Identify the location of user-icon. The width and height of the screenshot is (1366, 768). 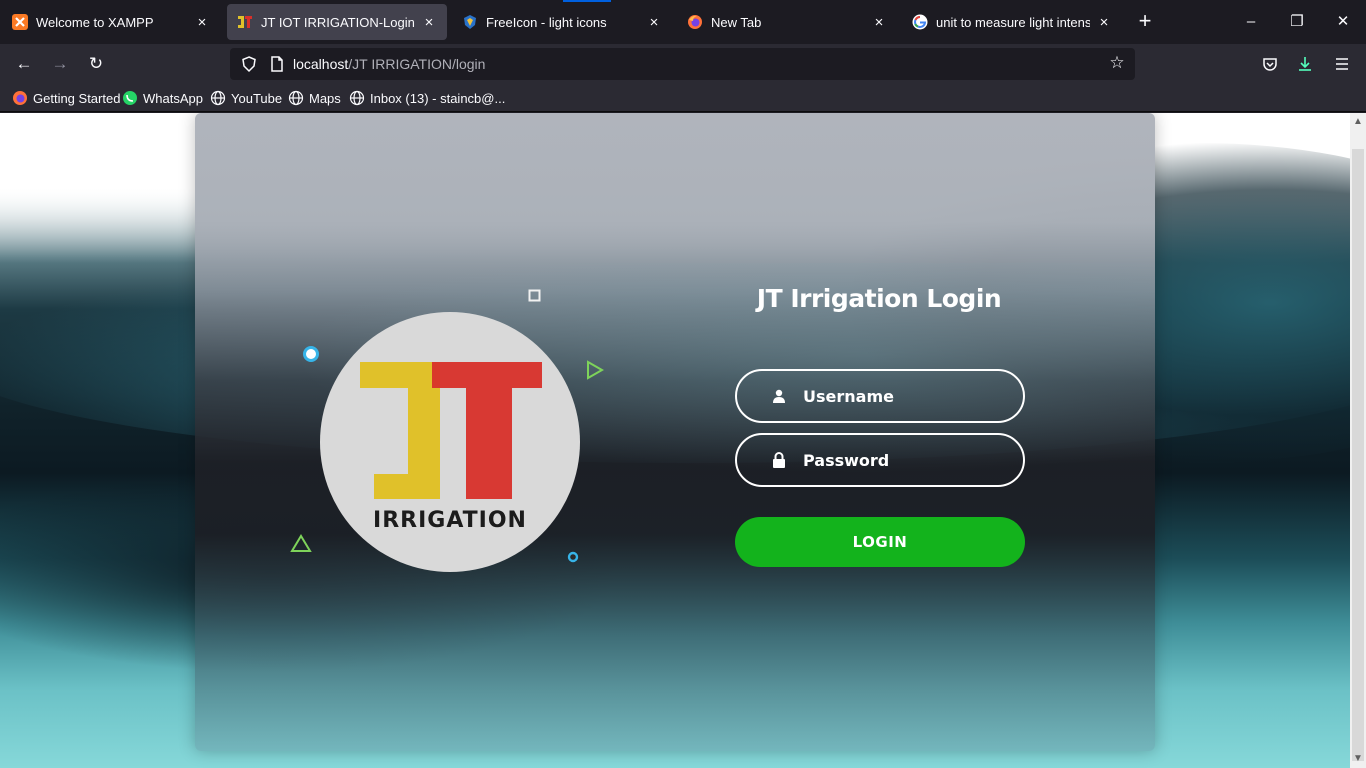
(779, 396).